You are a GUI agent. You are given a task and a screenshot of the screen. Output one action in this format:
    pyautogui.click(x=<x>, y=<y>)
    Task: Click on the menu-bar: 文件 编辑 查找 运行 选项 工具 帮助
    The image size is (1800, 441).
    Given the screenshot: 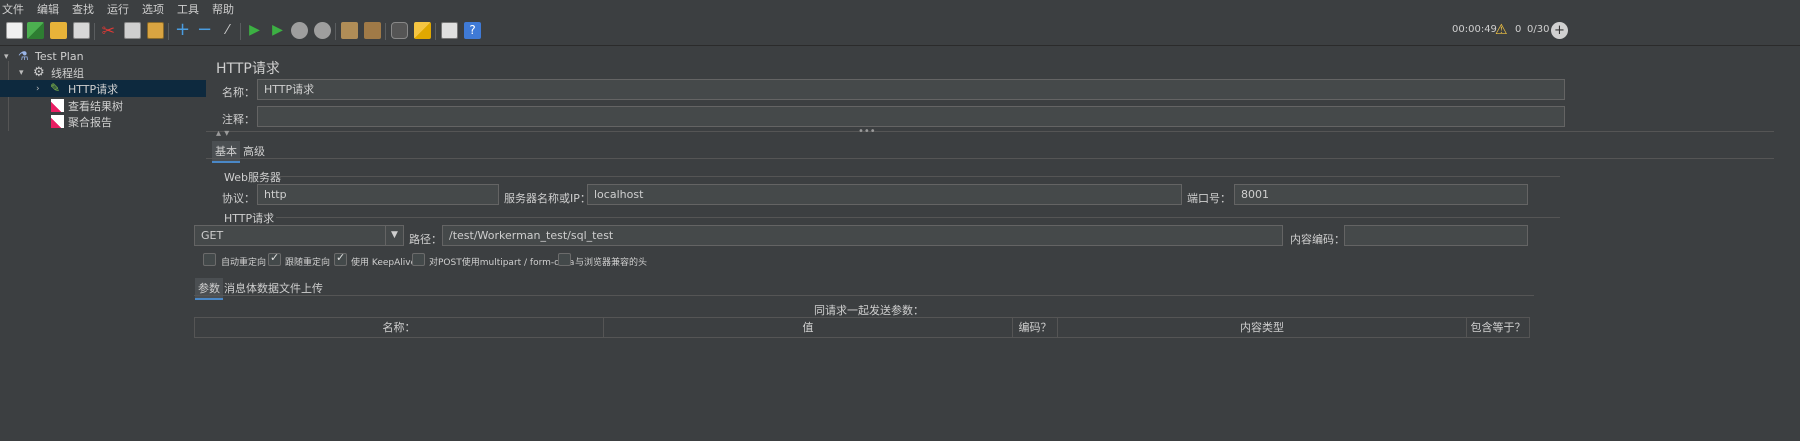 What is the action you would take?
    pyautogui.click(x=900, y=8)
    